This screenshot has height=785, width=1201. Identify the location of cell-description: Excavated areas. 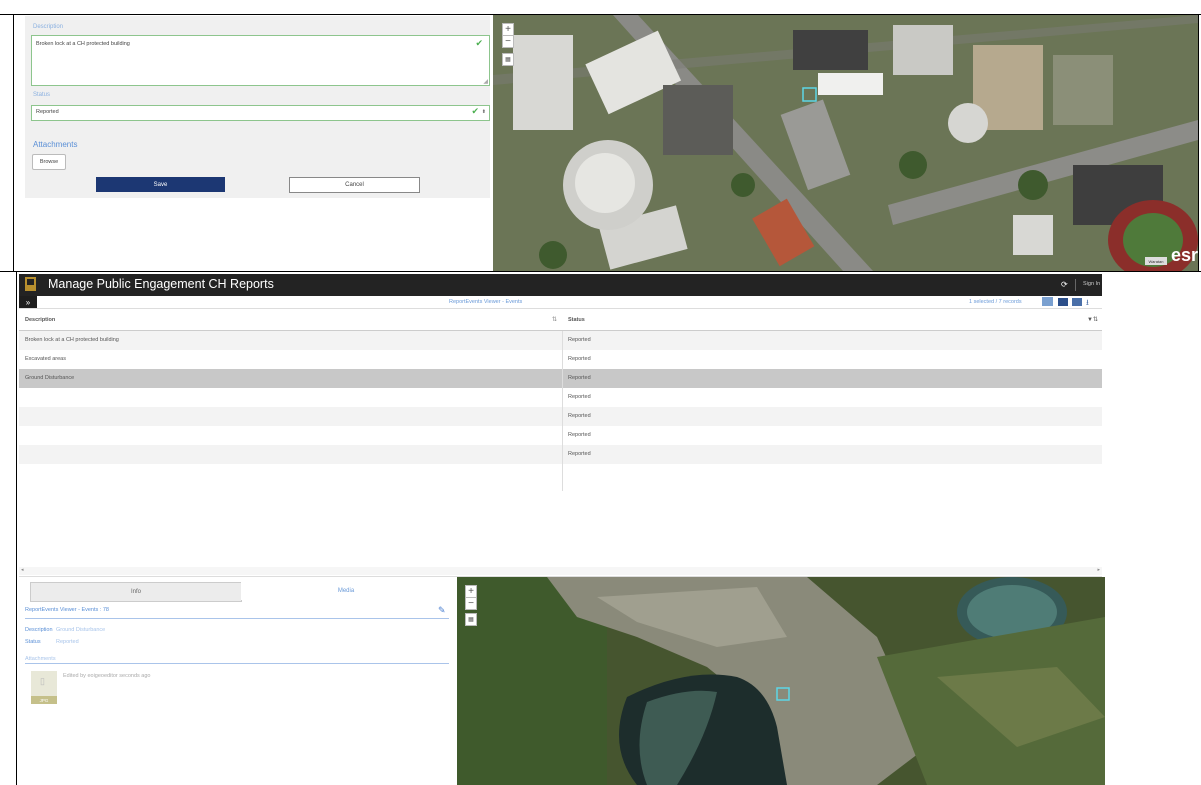
(45, 359).